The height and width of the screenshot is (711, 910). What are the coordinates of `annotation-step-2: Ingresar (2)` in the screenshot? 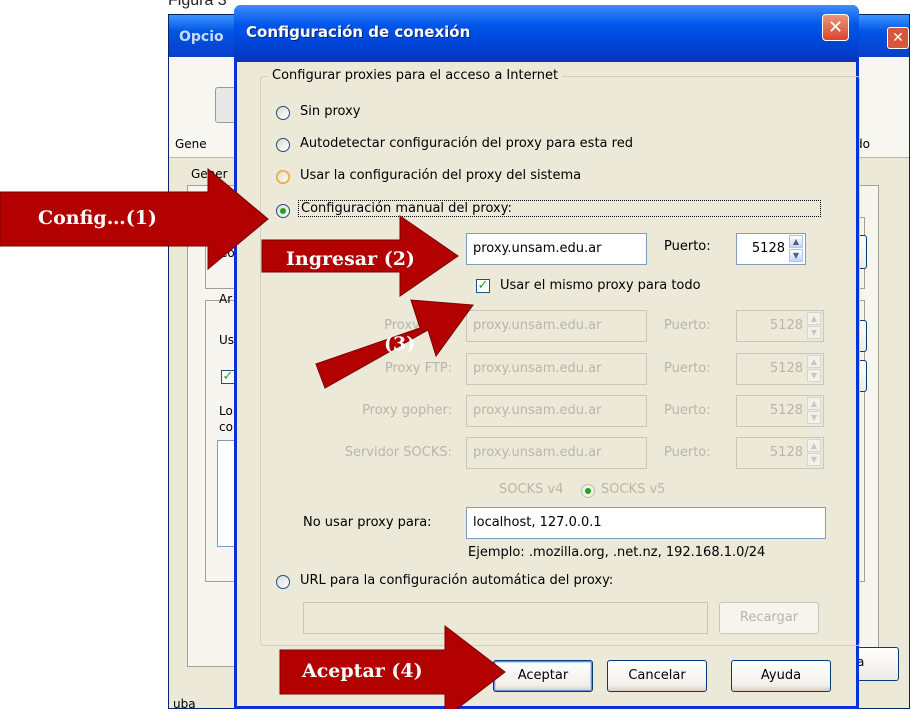 It's located at (350, 259).